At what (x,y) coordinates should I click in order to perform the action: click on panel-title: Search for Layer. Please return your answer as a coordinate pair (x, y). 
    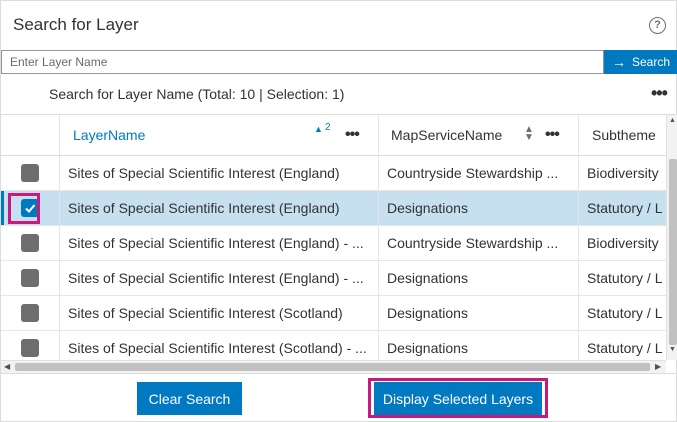
    Looking at the image, I should click on (76, 24).